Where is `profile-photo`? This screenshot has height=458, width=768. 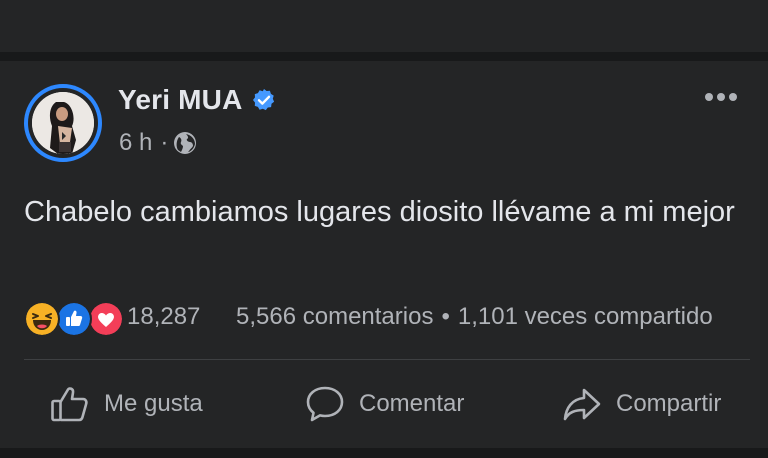 profile-photo is located at coordinates (63, 123).